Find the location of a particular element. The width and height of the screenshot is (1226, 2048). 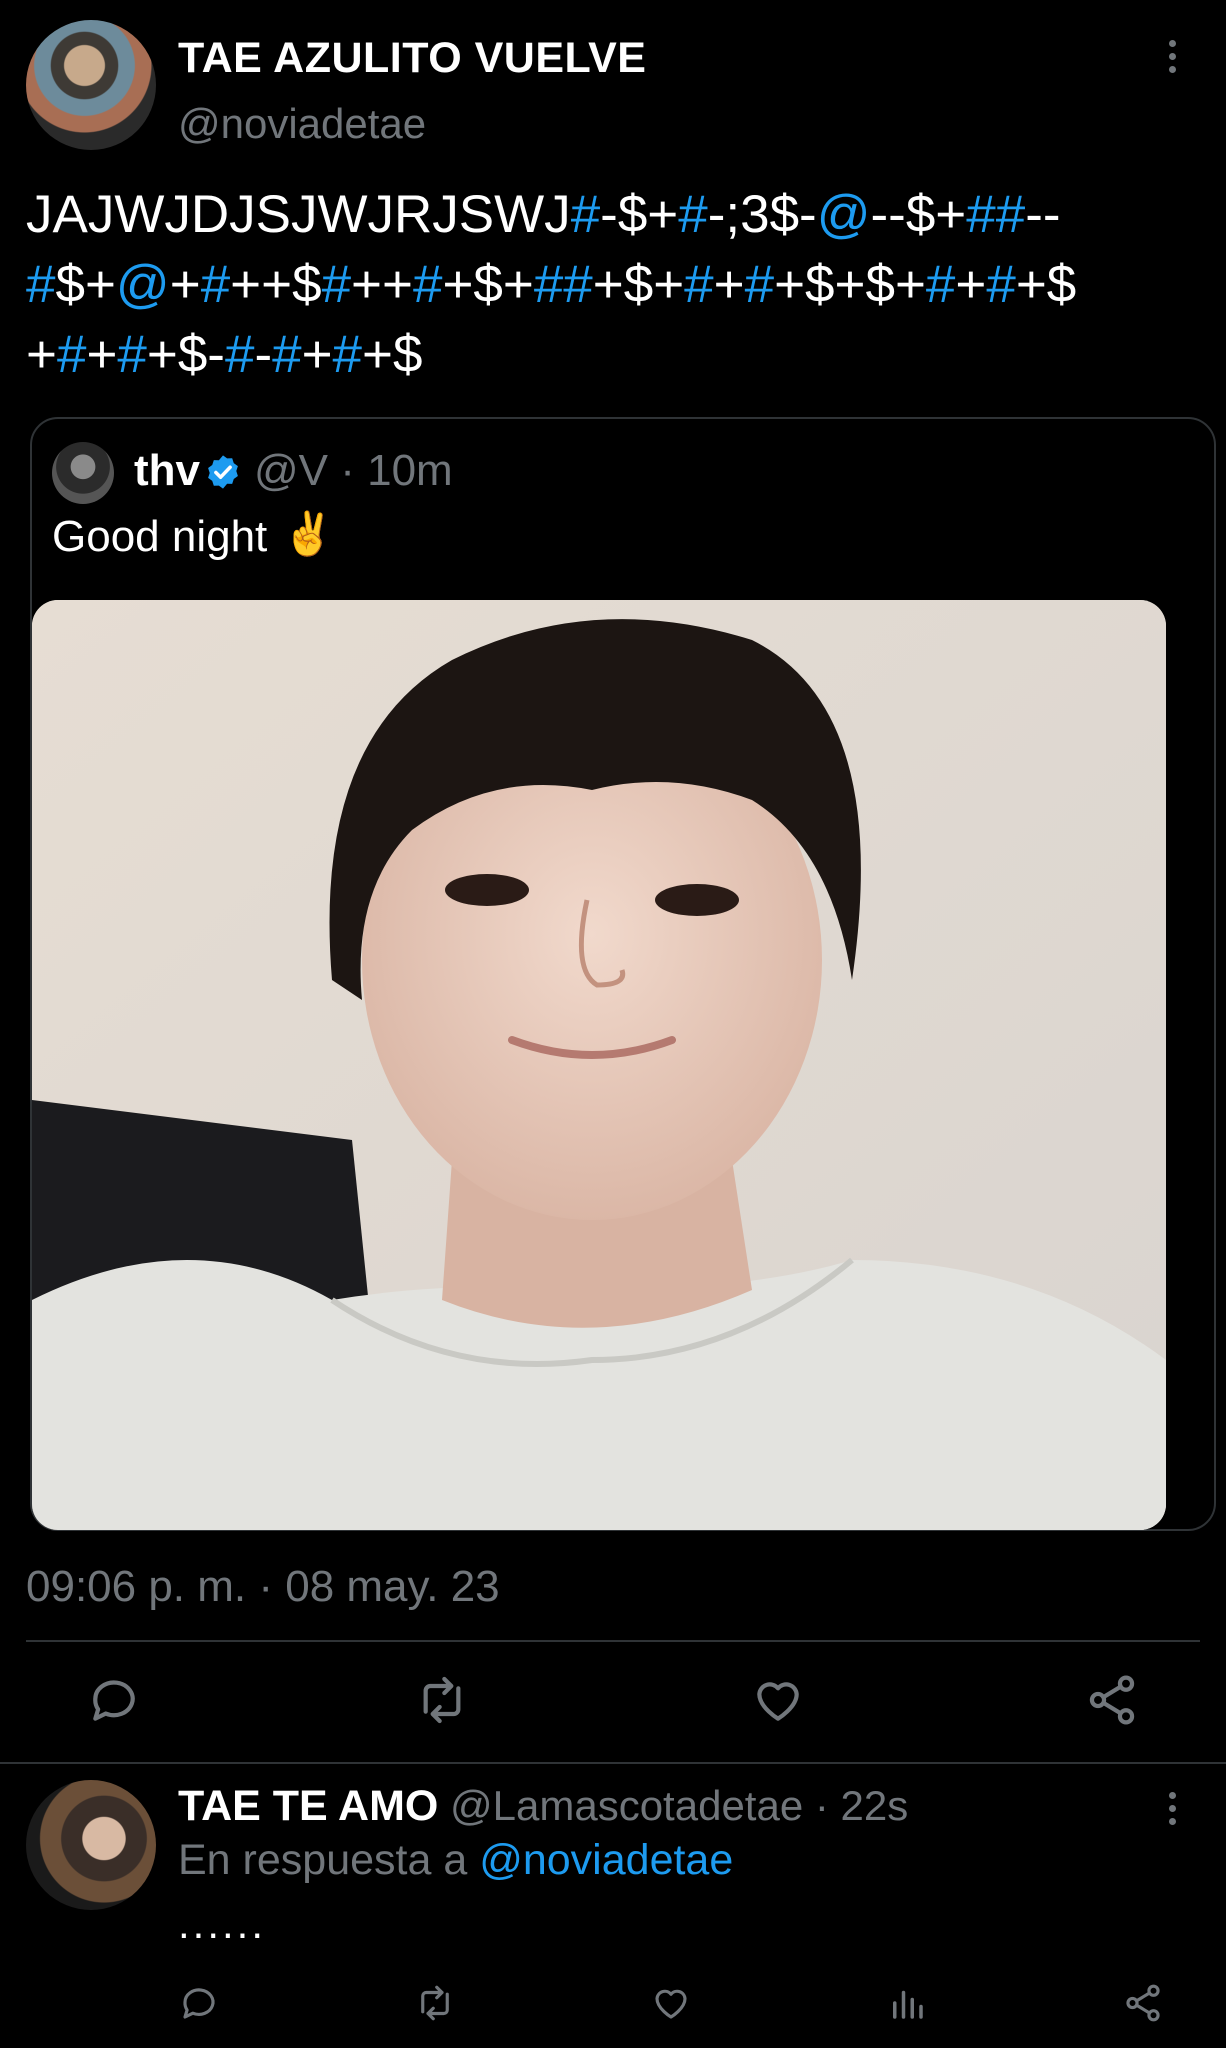

author-avatar is located at coordinates (91, 85).